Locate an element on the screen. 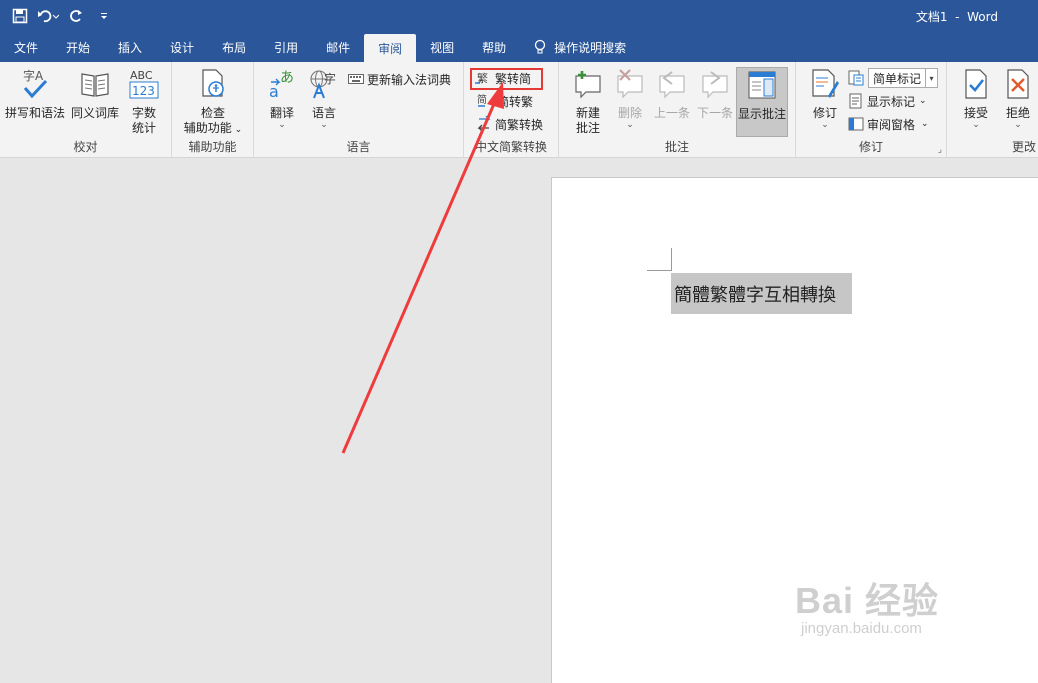 Image resolution: width=1038 pixels, height=683 pixels. new-comment-icon is located at coordinates (588, 86).